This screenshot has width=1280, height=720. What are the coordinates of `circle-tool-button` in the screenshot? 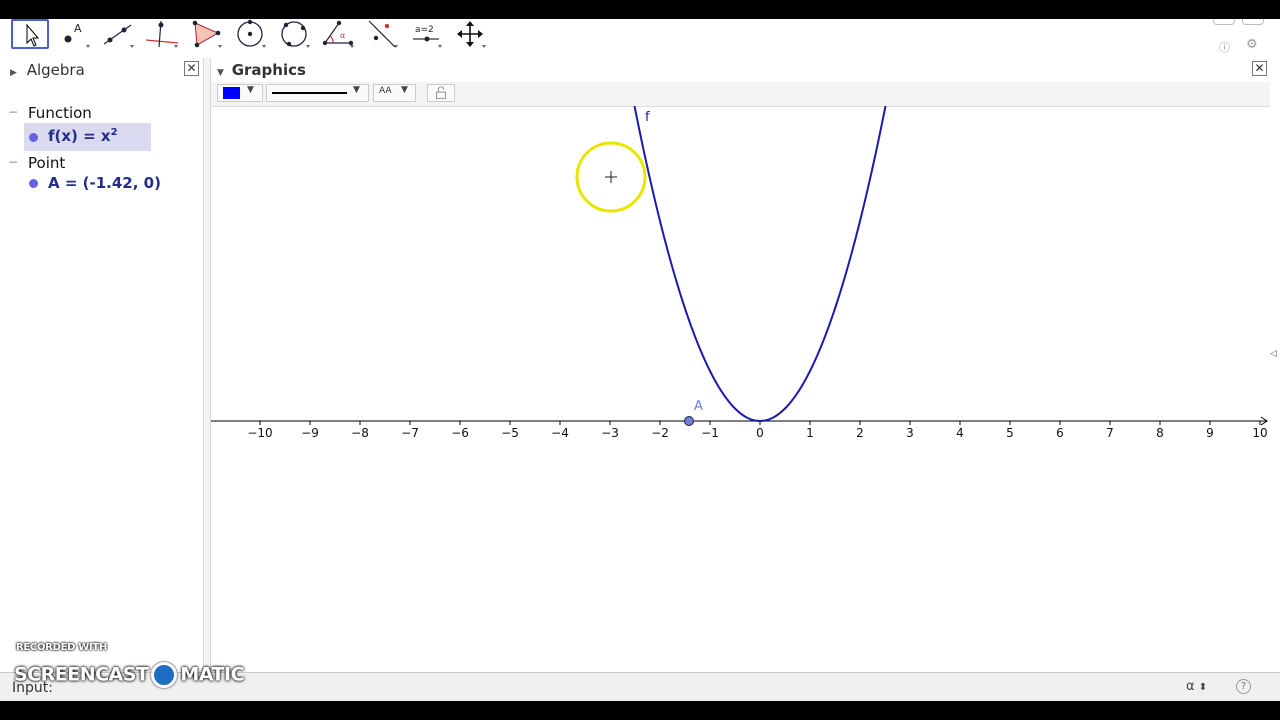 It's located at (250, 34).